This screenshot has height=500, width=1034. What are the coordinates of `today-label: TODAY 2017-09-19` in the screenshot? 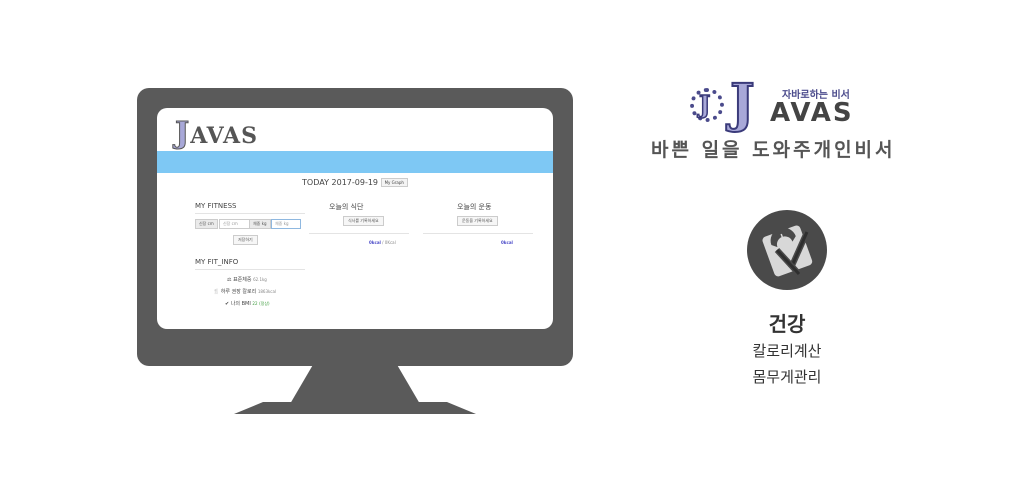 It's located at (340, 182).